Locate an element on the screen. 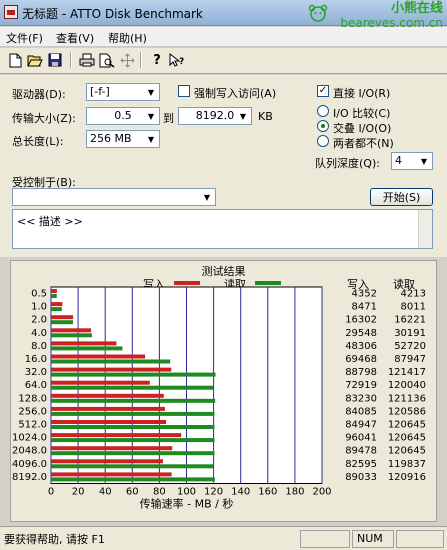 Image resolution: width=447 pixels, height=550 pixels. total-length-select: 256 MB ▼ is located at coordinates (123, 139).